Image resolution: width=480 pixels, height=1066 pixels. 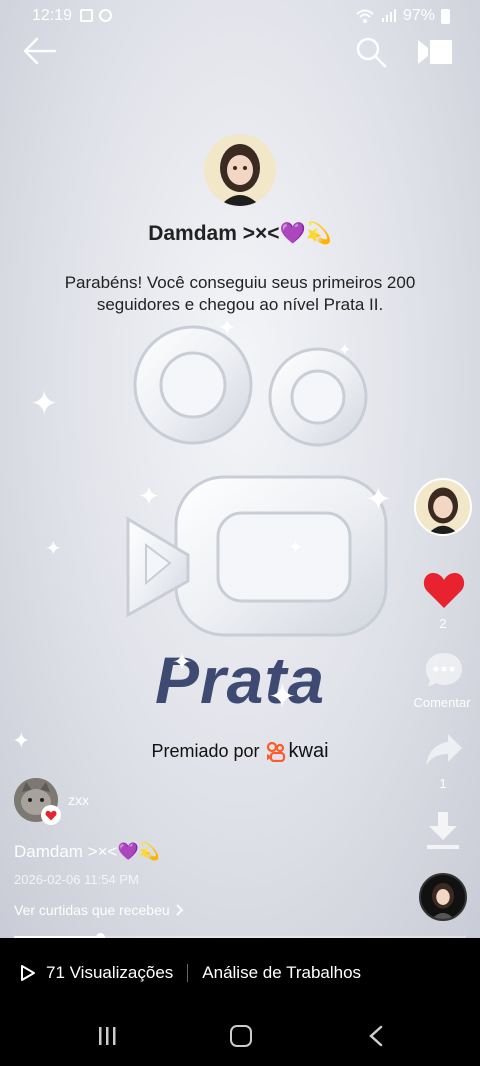 What do you see at coordinates (76, 879) in the screenshot?
I see `post-date: 2026-02-06 11:54 PM` at bounding box center [76, 879].